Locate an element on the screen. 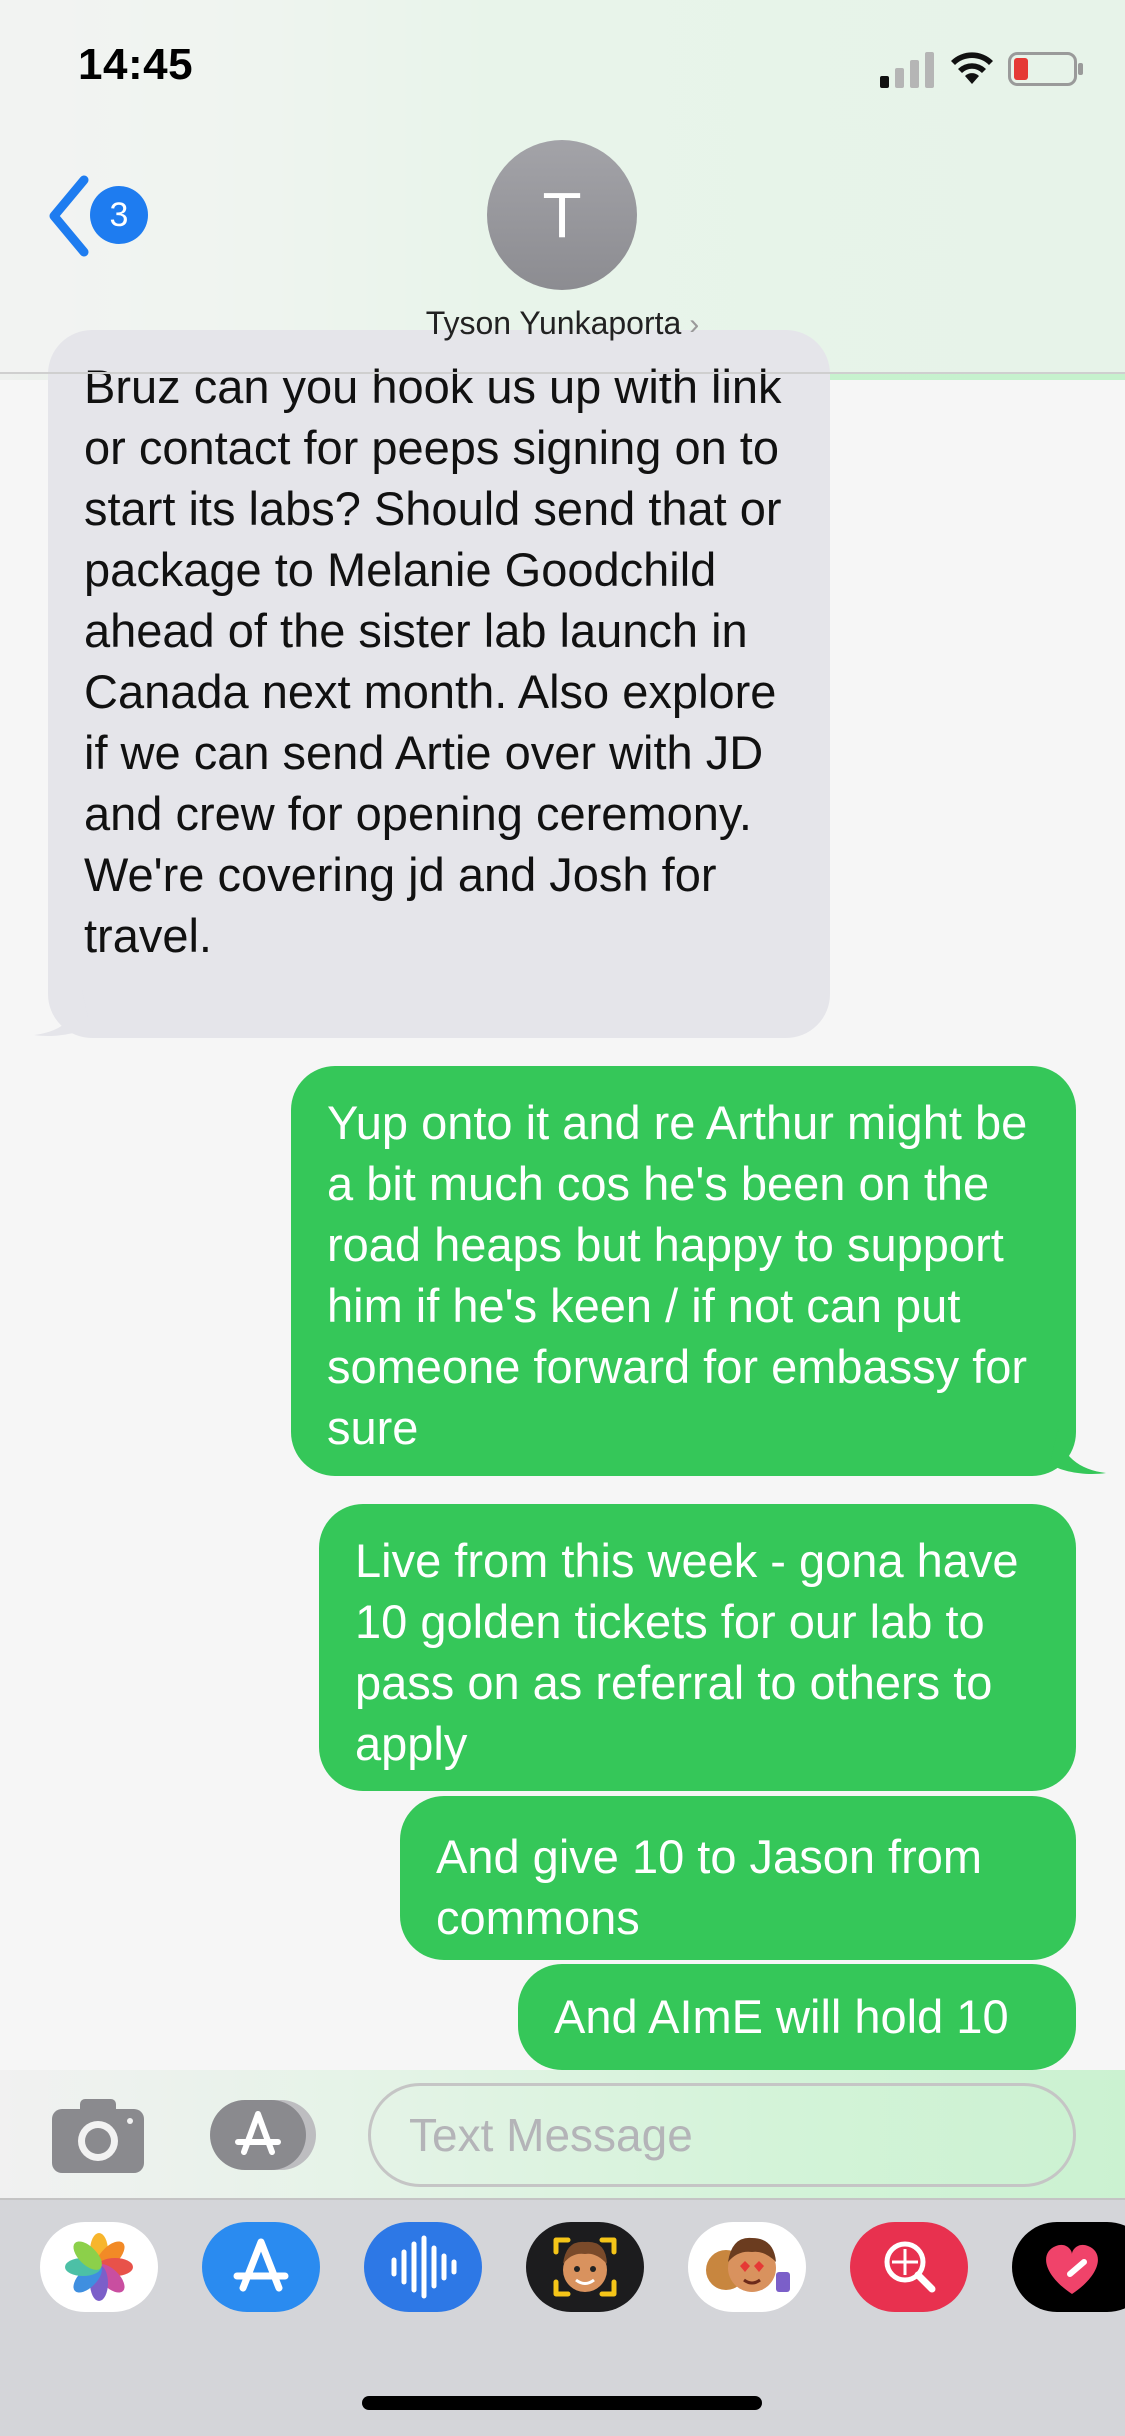  wifi-icon is located at coordinates (972, 68).